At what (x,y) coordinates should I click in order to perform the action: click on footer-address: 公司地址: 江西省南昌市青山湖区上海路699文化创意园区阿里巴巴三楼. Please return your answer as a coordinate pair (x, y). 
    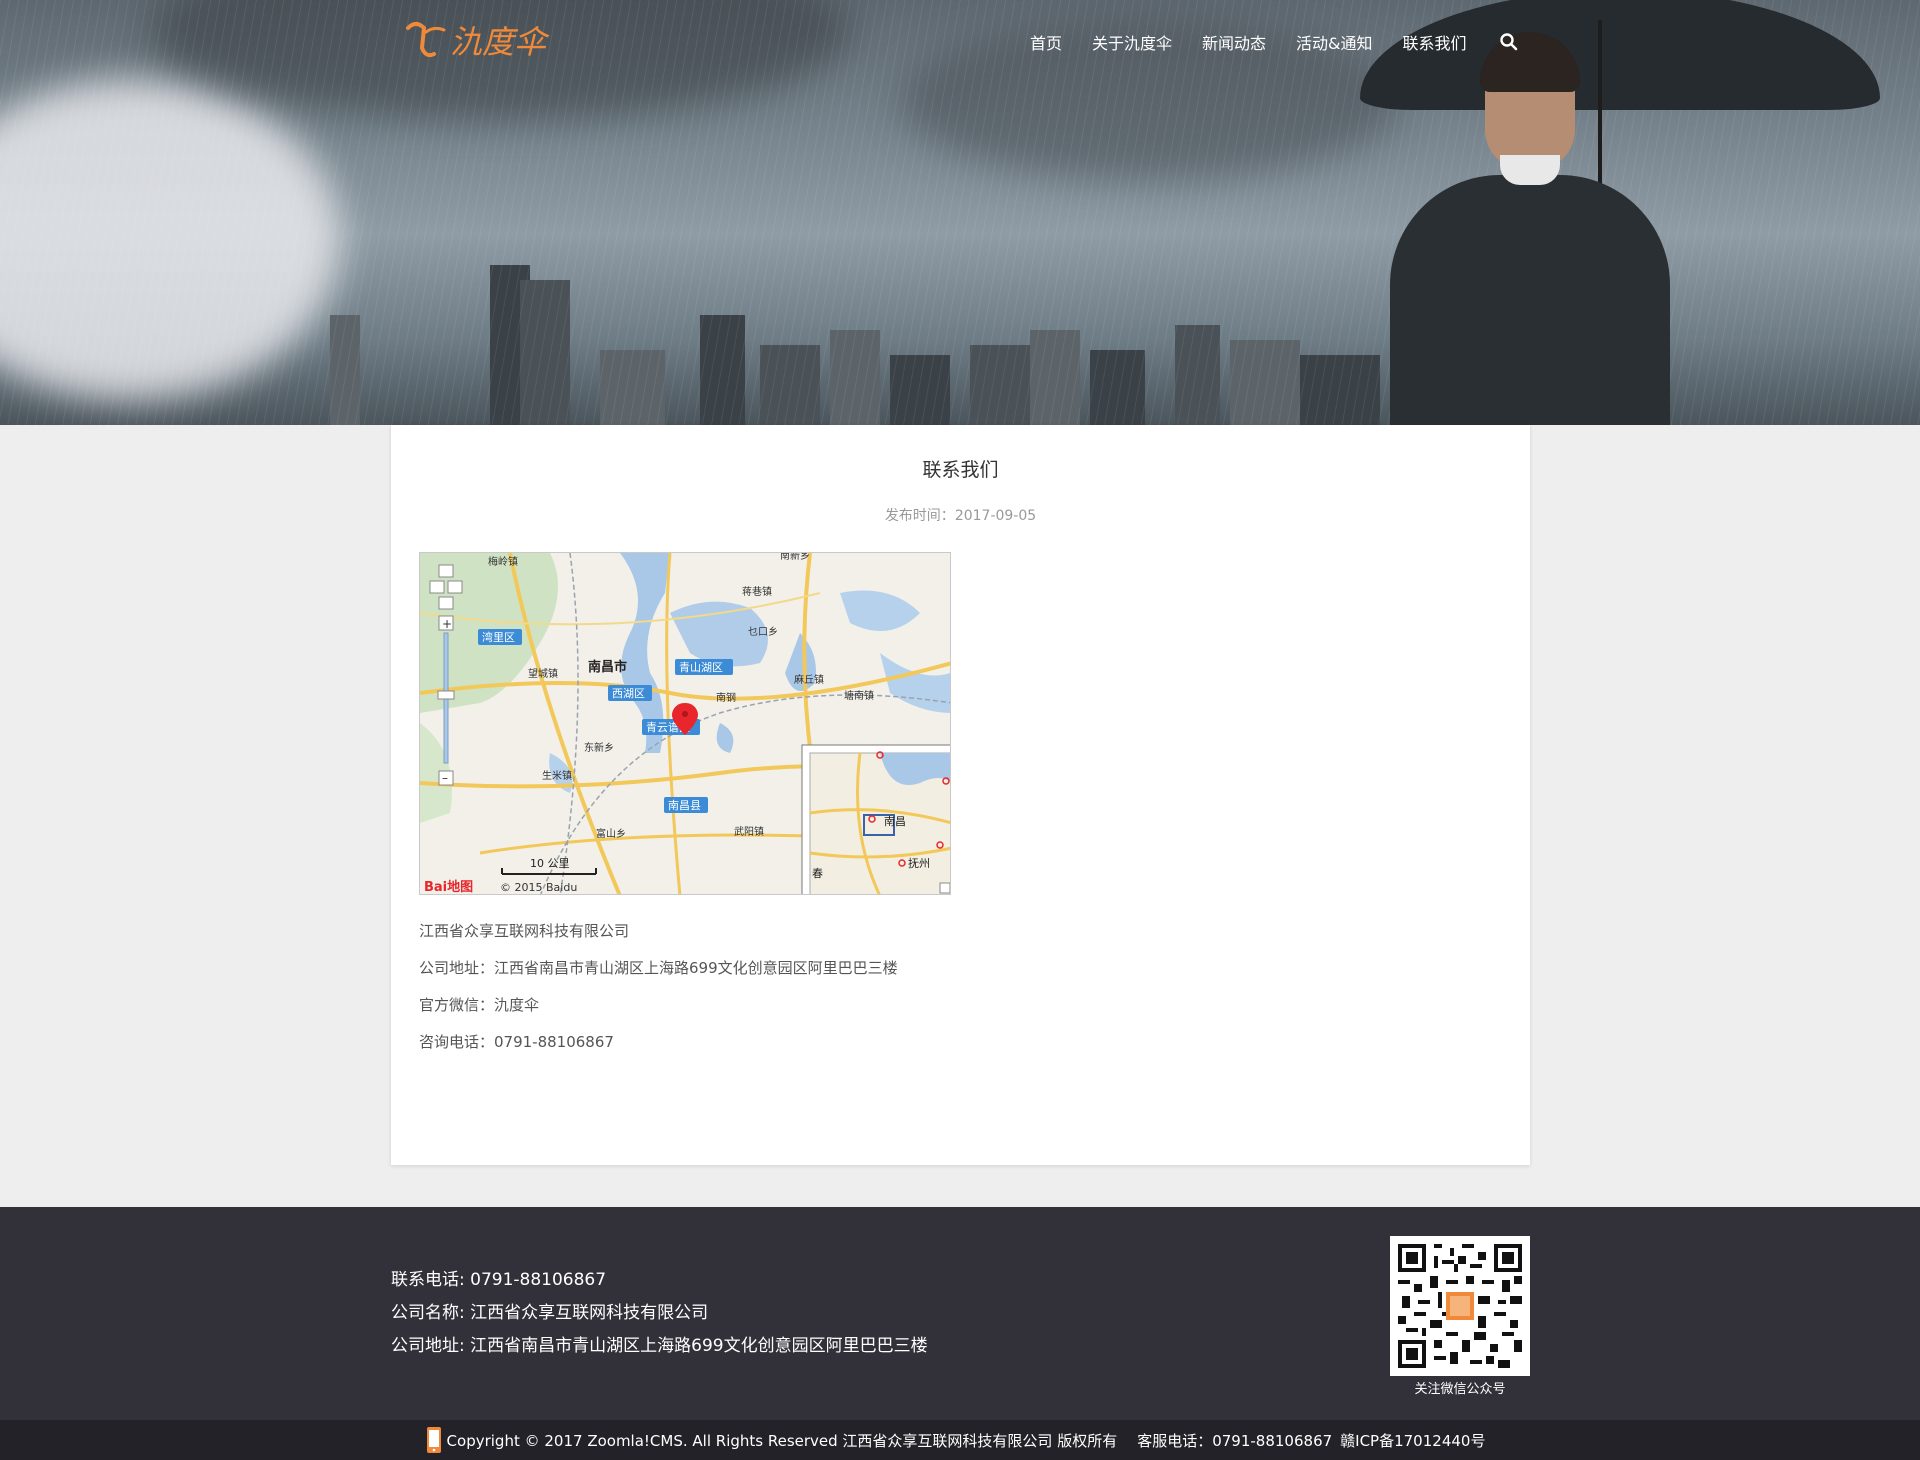
    Looking at the image, I should click on (659, 1346).